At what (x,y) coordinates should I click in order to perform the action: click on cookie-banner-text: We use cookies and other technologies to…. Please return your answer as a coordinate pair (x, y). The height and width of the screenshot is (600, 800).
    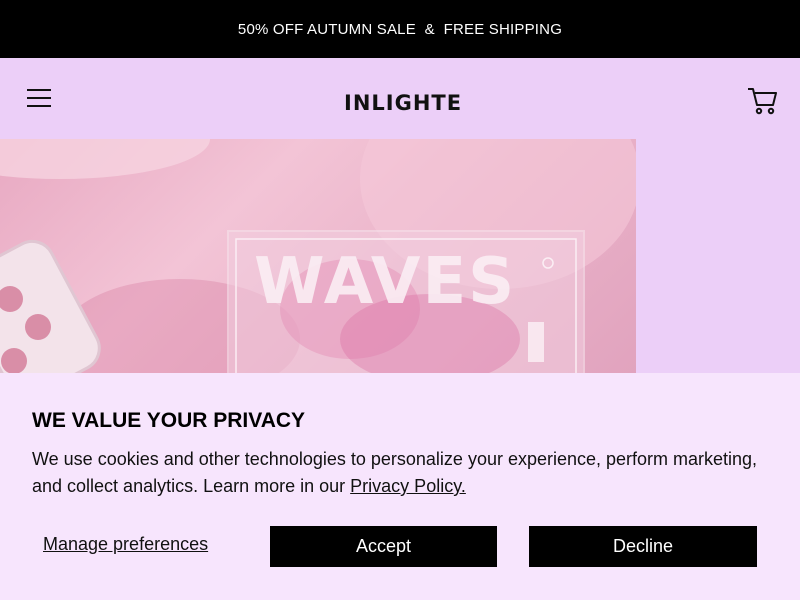
    Looking at the image, I should click on (402, 473).